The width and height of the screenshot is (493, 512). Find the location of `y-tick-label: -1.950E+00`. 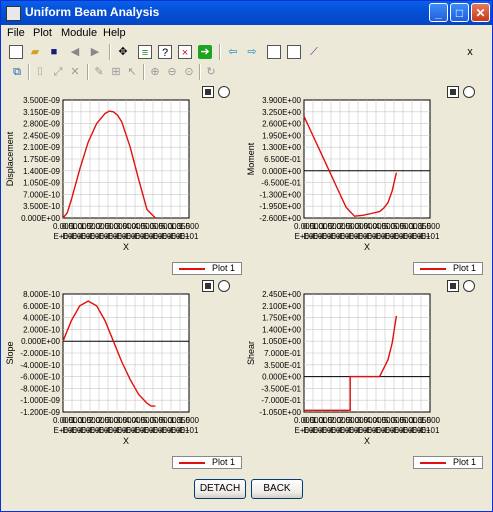

y-tick-label: -1.950E+00 is located at coordinates (280, 206).